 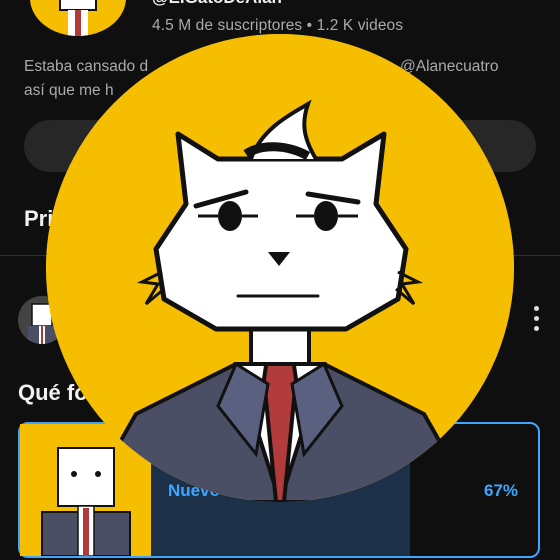 What do you see at coordinates (536, 321) in the screenshot?
I see `more-vert-icon` at bounding box center [536, 321].